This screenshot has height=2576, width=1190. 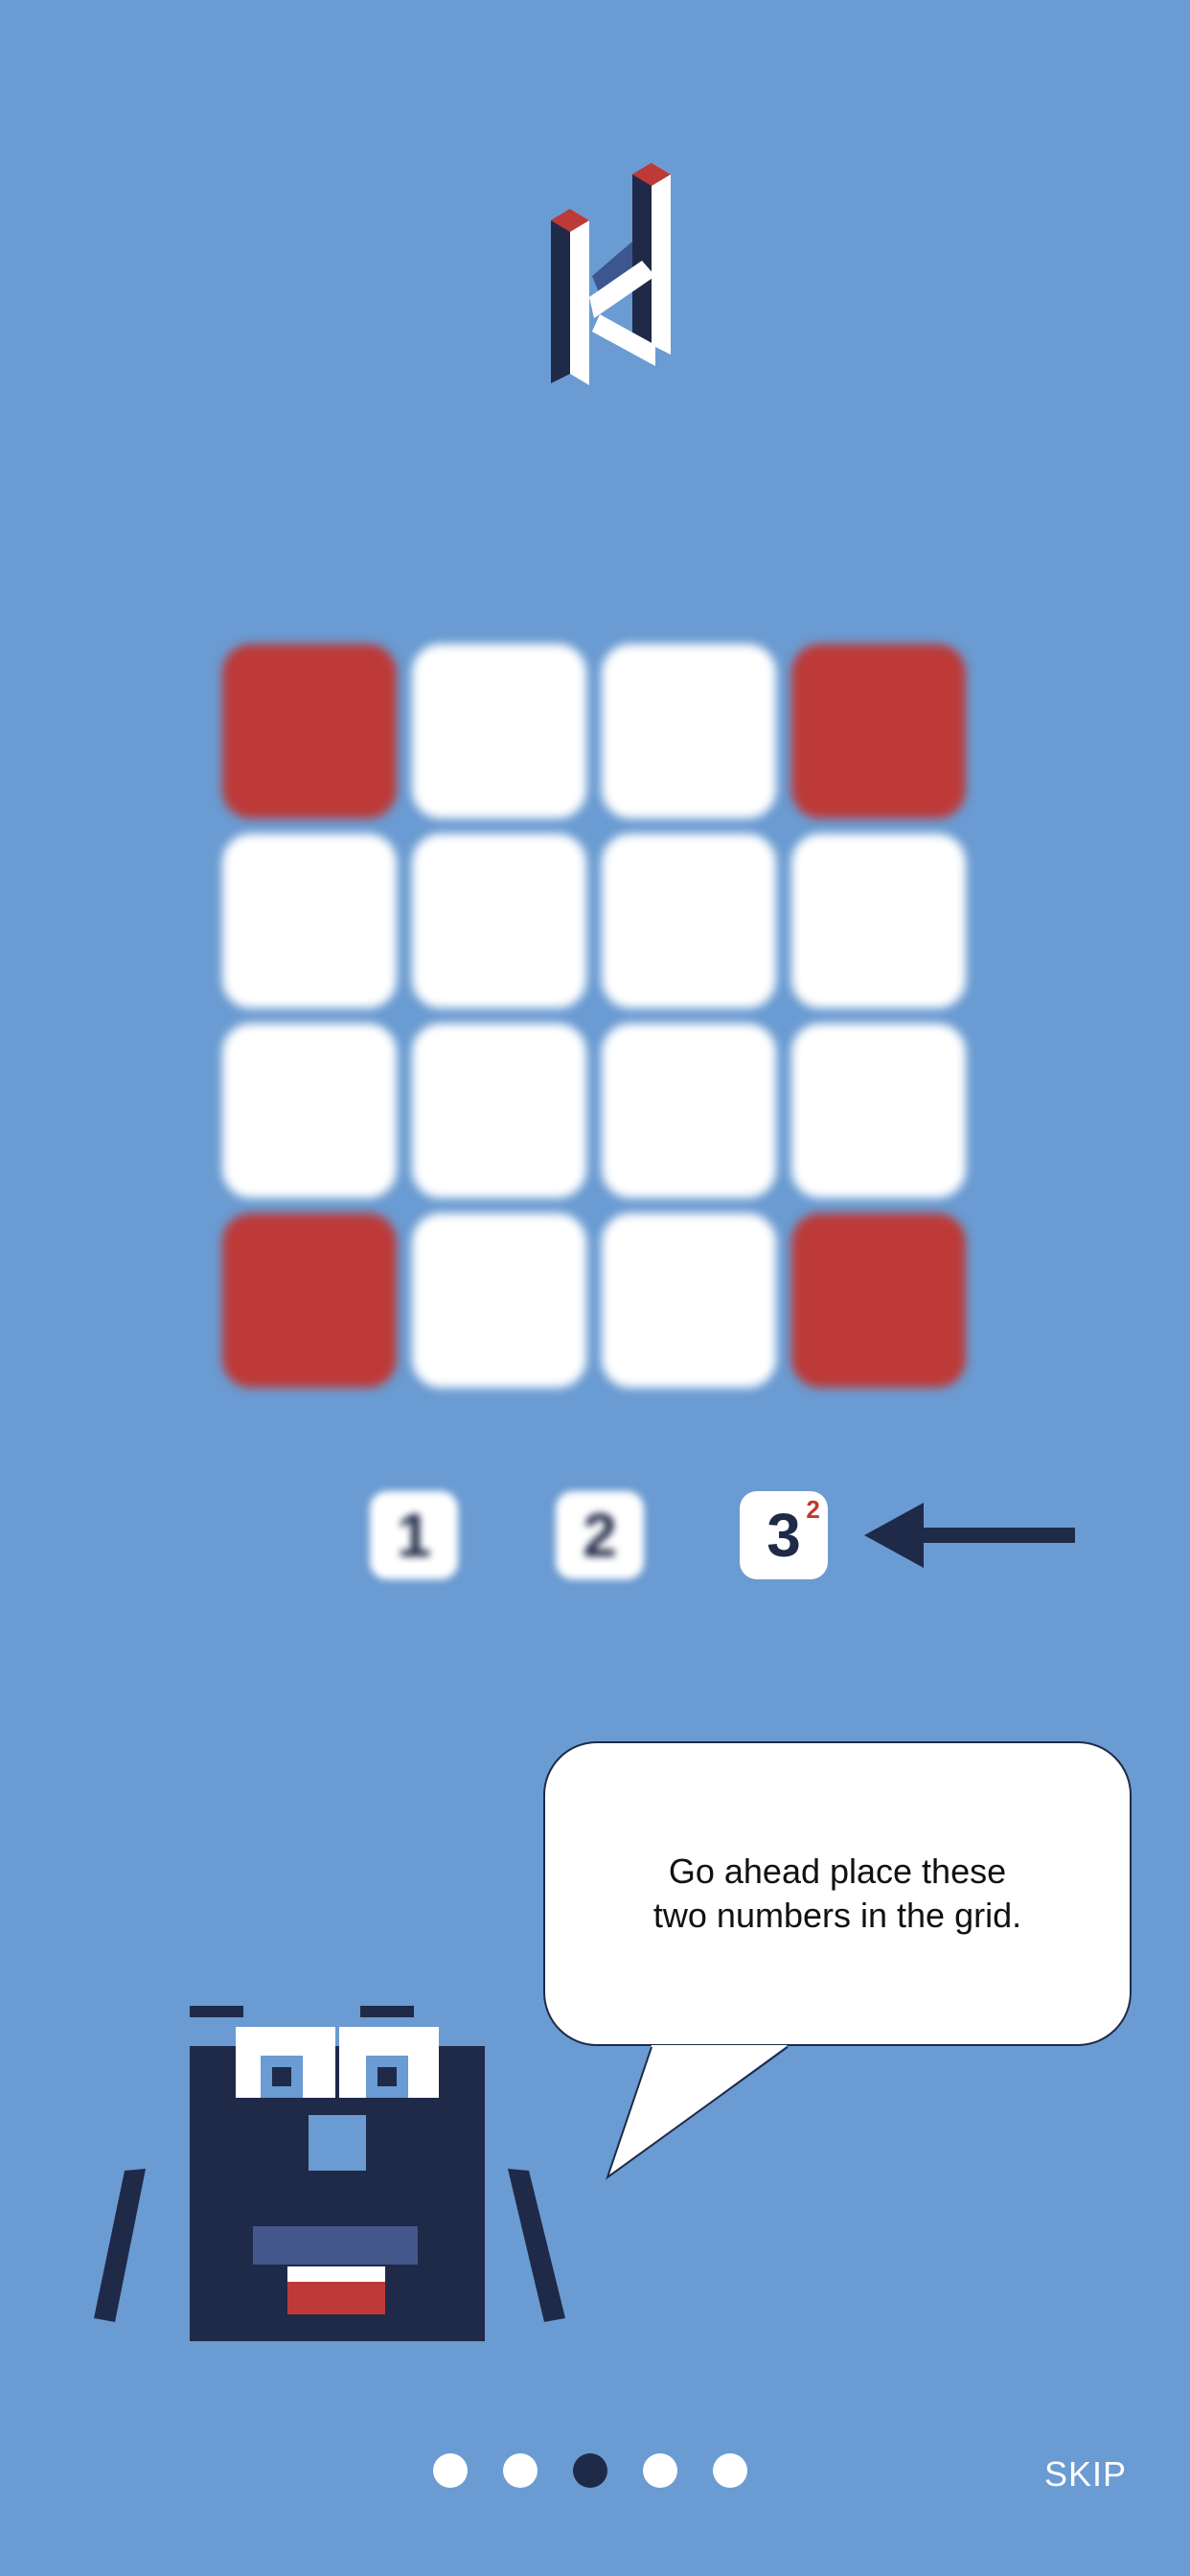 What do you see at coordinates (813, 1509) in the screenshot?
I see `tile-3-superscript: 2` at bounding box center [813, 1509].